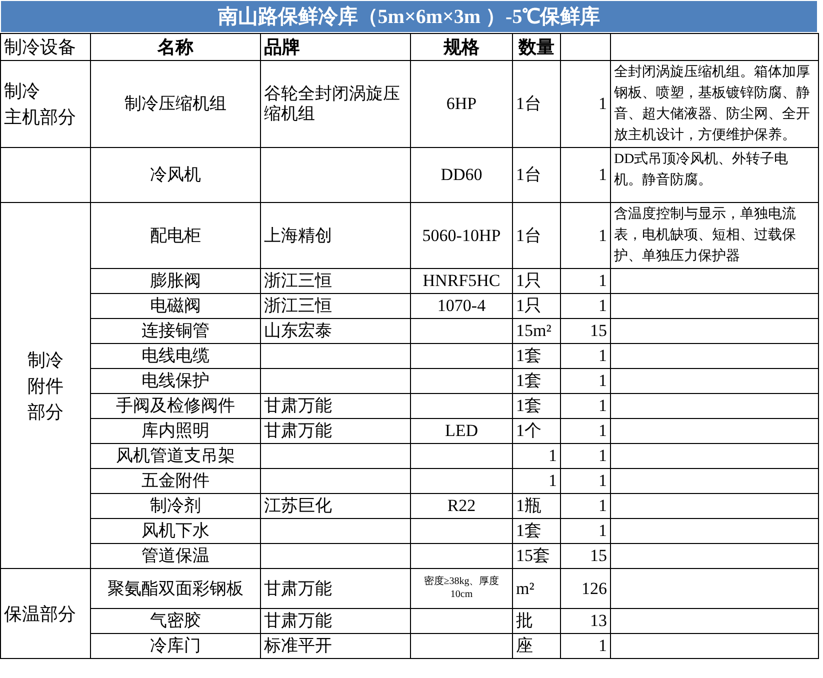  What do you see at coordinates (529, 505) in the screenshot?
I see `table-cell: 1瓶` at bounding box center [529, 505].